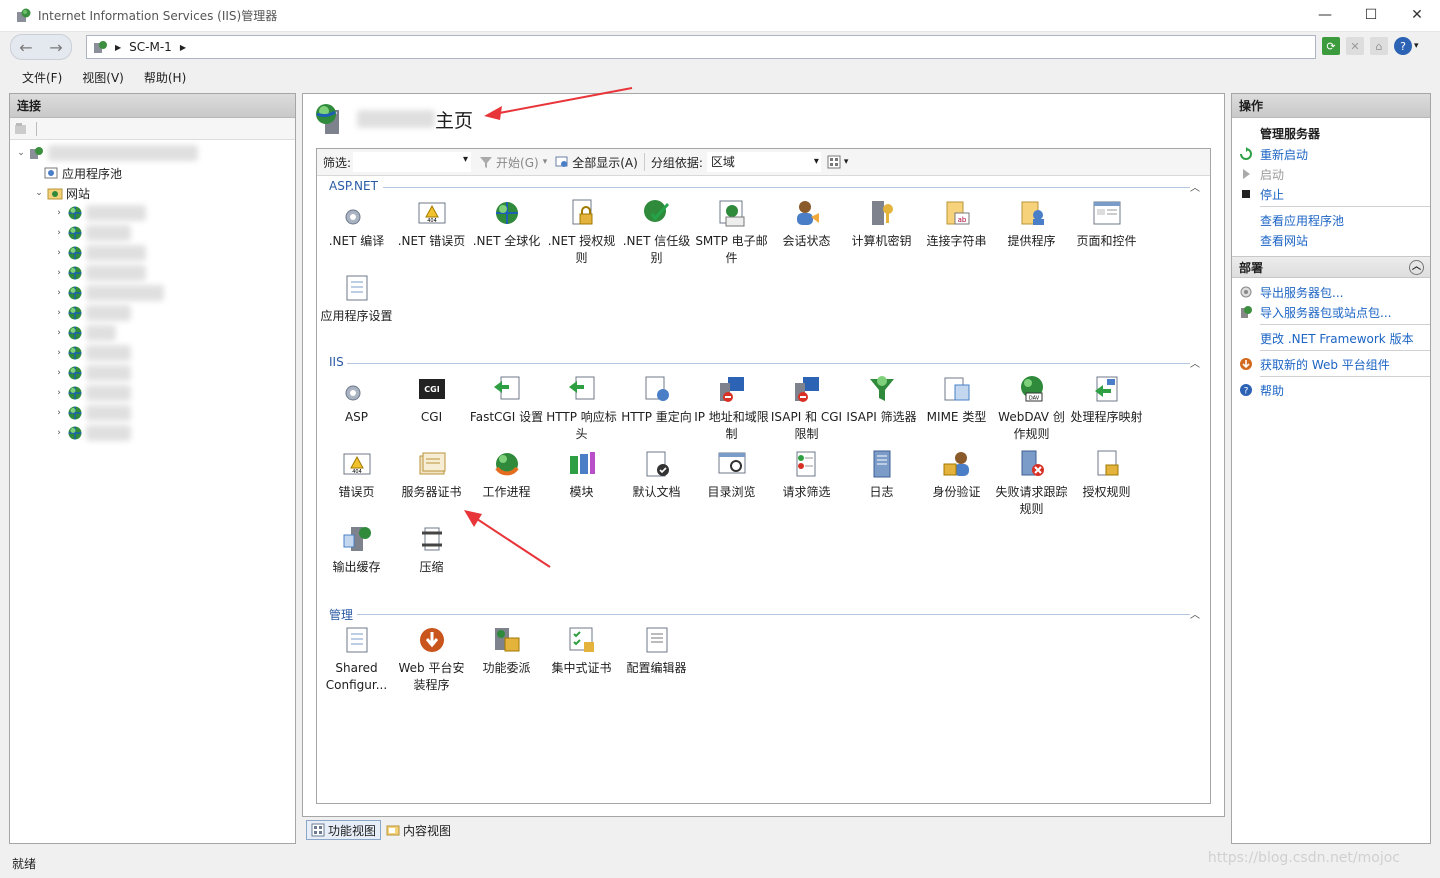 This screenshot has width=1440, height=878. What do you see at coordinates (581, 474) in the screenshot?
I see `feature-item: 模块` at bounding box center [581, 474].